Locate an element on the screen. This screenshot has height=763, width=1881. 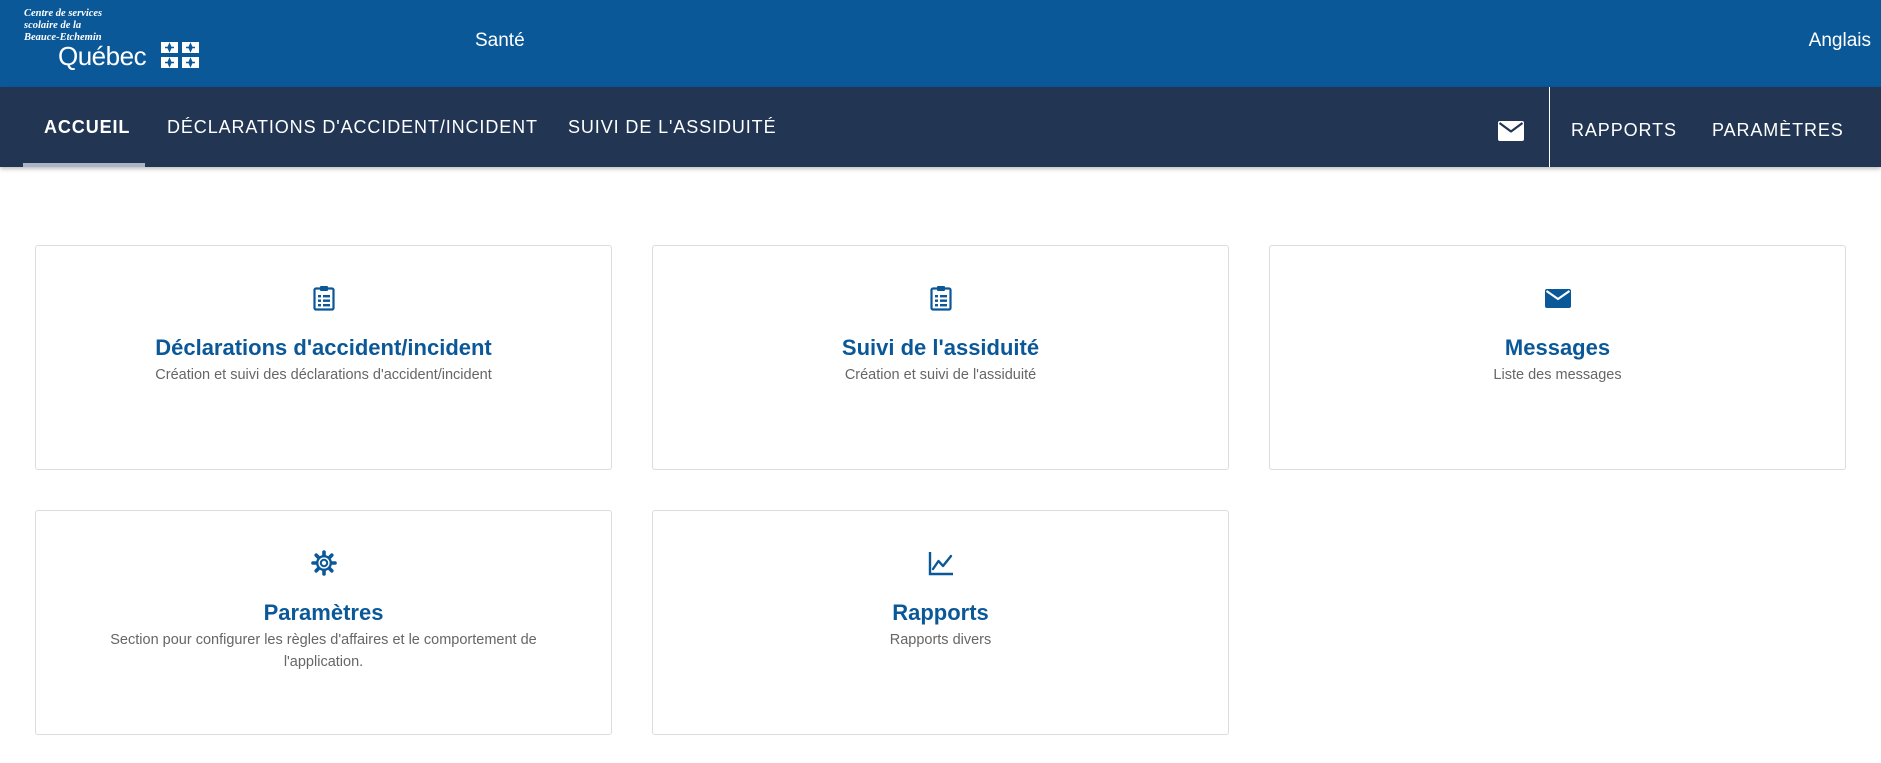
gear-icon is located at coordinates (323, 563).